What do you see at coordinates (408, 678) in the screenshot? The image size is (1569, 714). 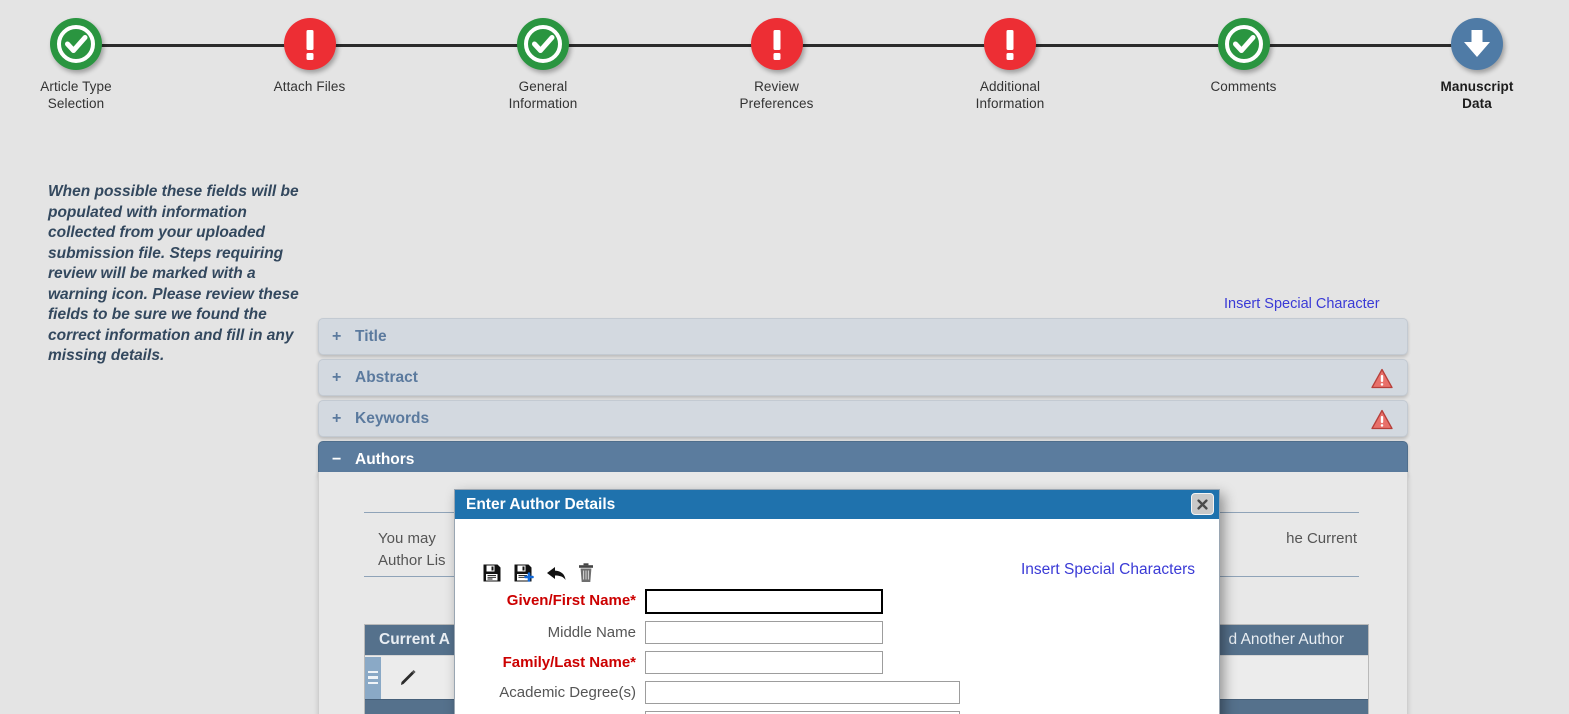 I see `edit-pencil-icon` at bounding box center [408, 678].